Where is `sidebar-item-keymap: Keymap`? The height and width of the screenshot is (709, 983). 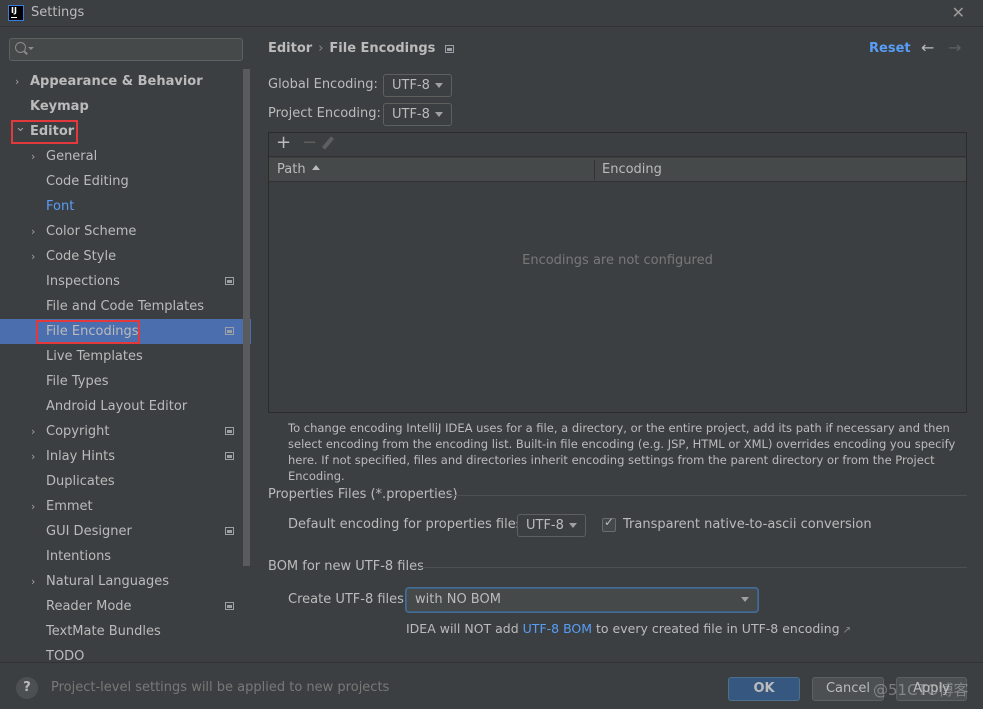 sidebar-item-keymap: Keymap is located at coordinates (125, 106).